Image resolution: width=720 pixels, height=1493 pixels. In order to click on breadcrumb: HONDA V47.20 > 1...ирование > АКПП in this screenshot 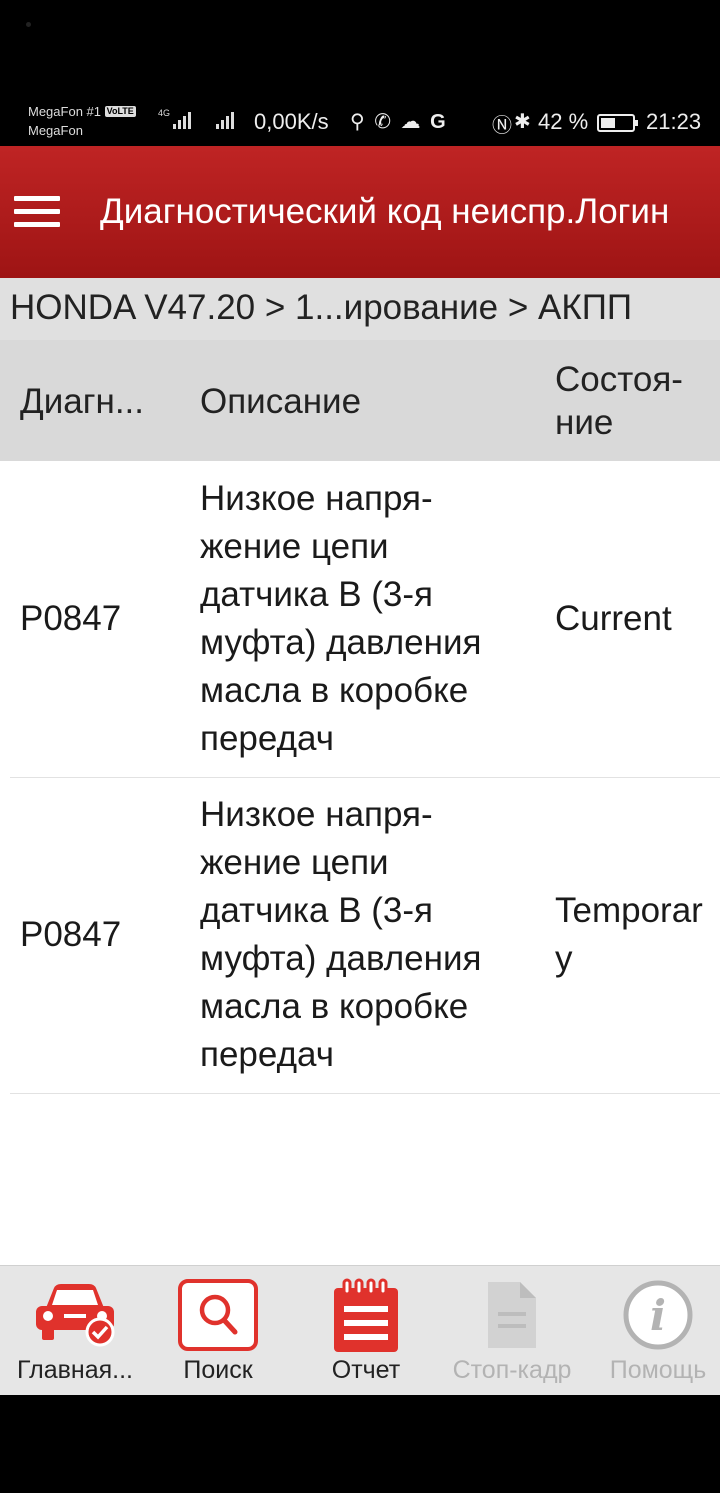, I will do `click(360, 309)`.